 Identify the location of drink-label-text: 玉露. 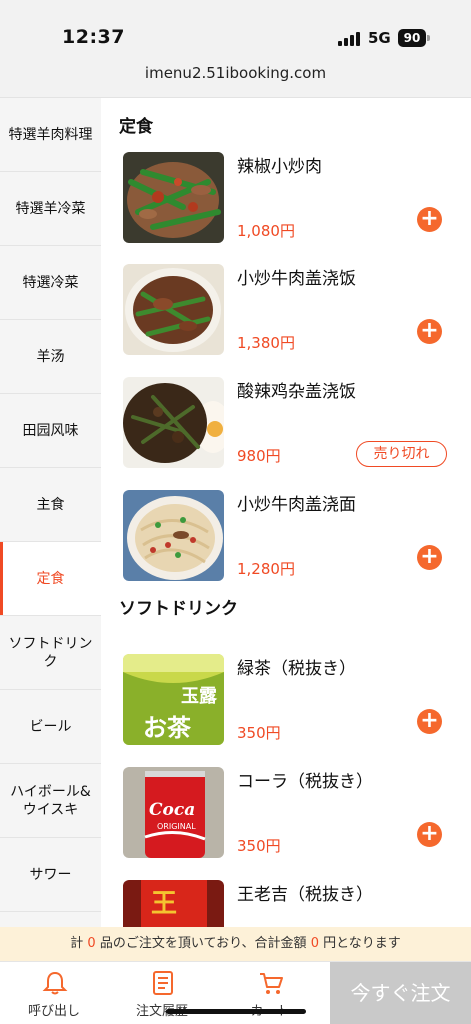
(199, 696).